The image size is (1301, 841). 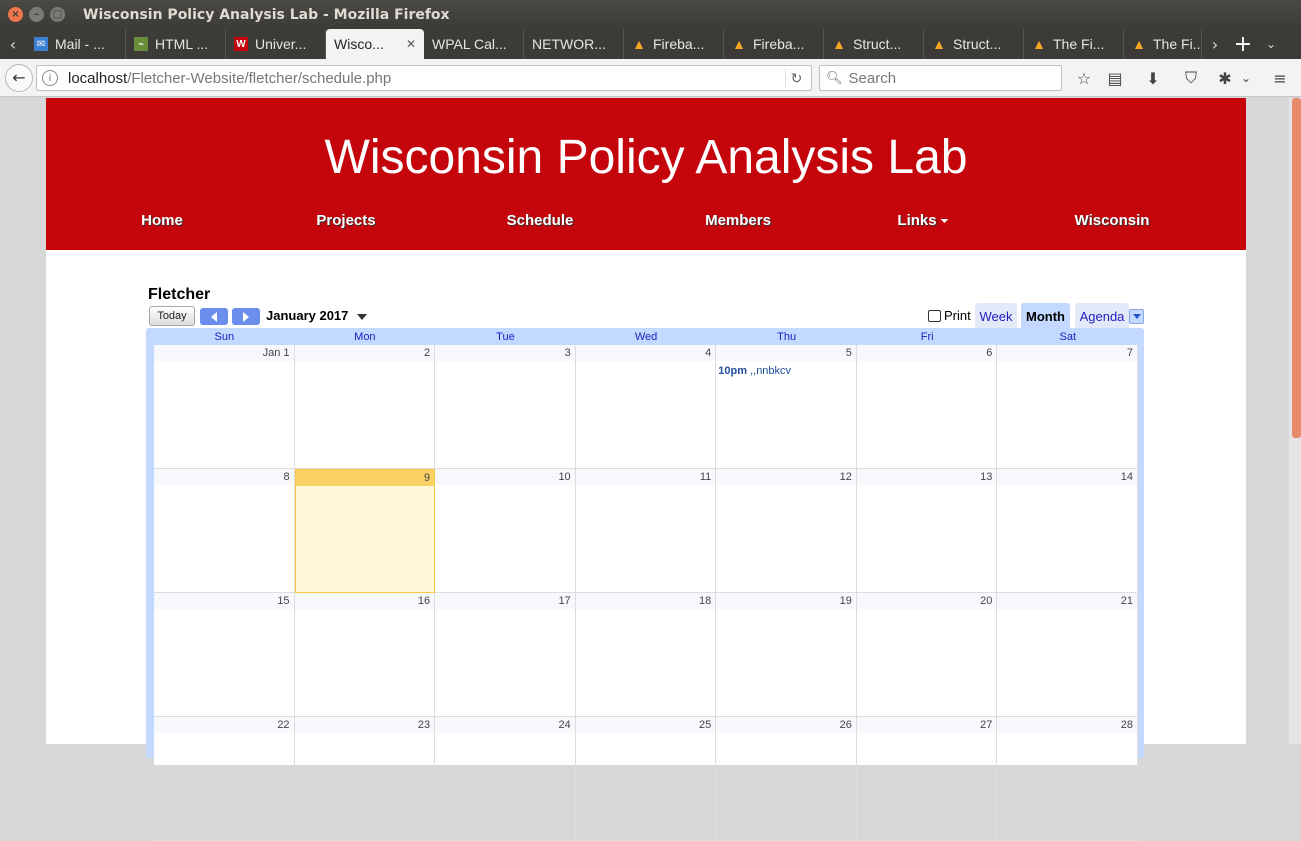 I want to click on day-number: 21, so click(x=1067, y=601).